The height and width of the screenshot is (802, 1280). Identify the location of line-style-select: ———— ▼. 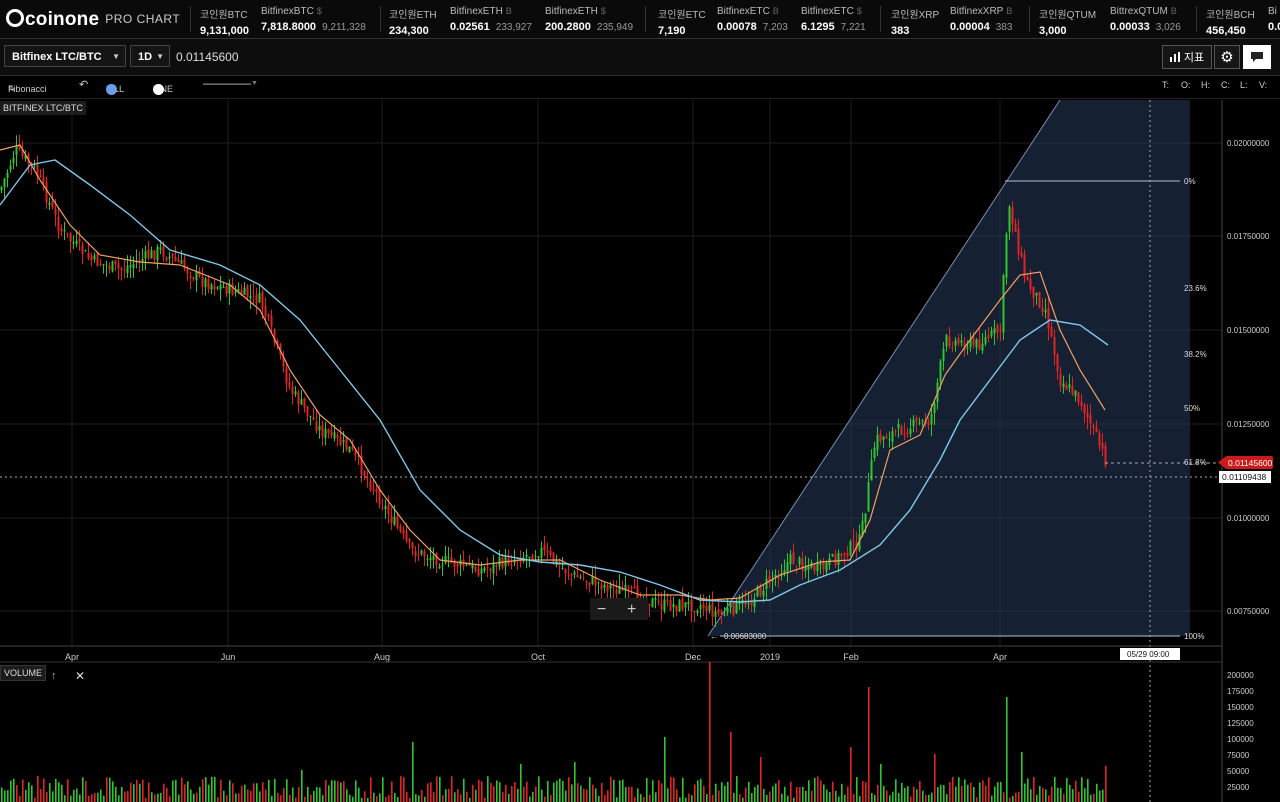
(230, 83).